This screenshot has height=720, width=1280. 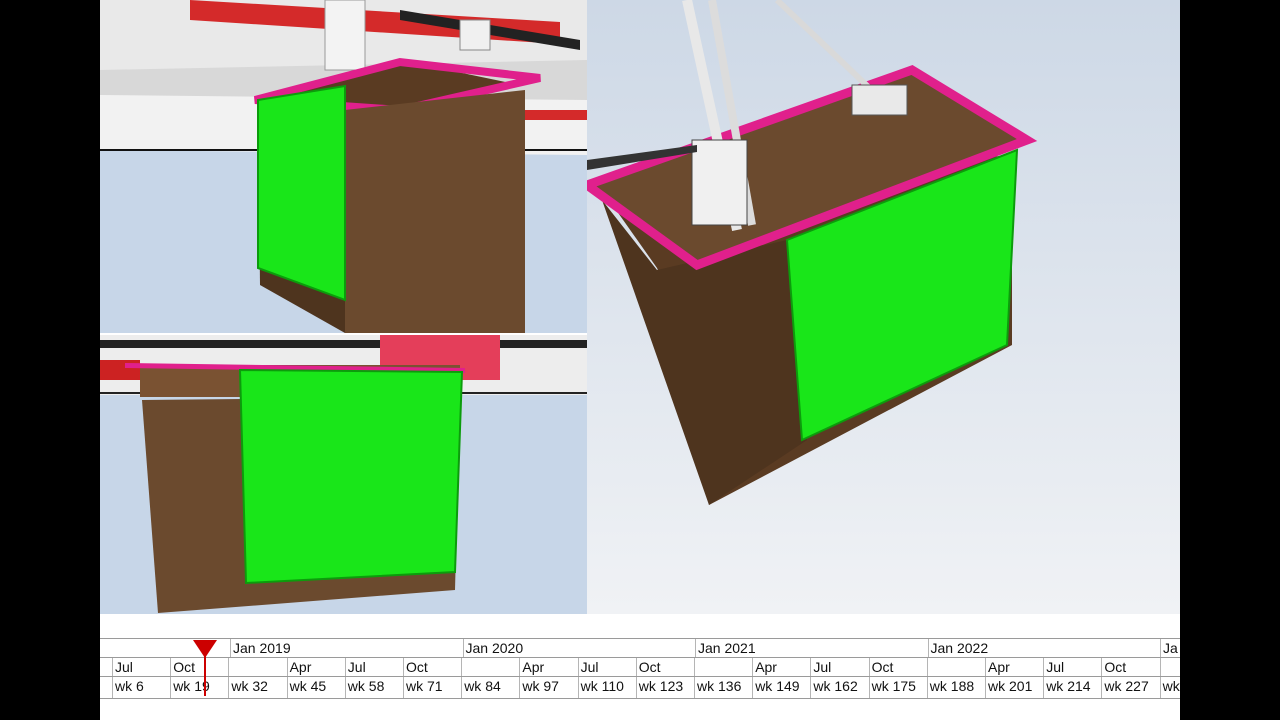 What do you see at coordinates (373, 687) in the screenshot?
I see `timeline-week-cell: wk 58` at bounding box center [373, 687].